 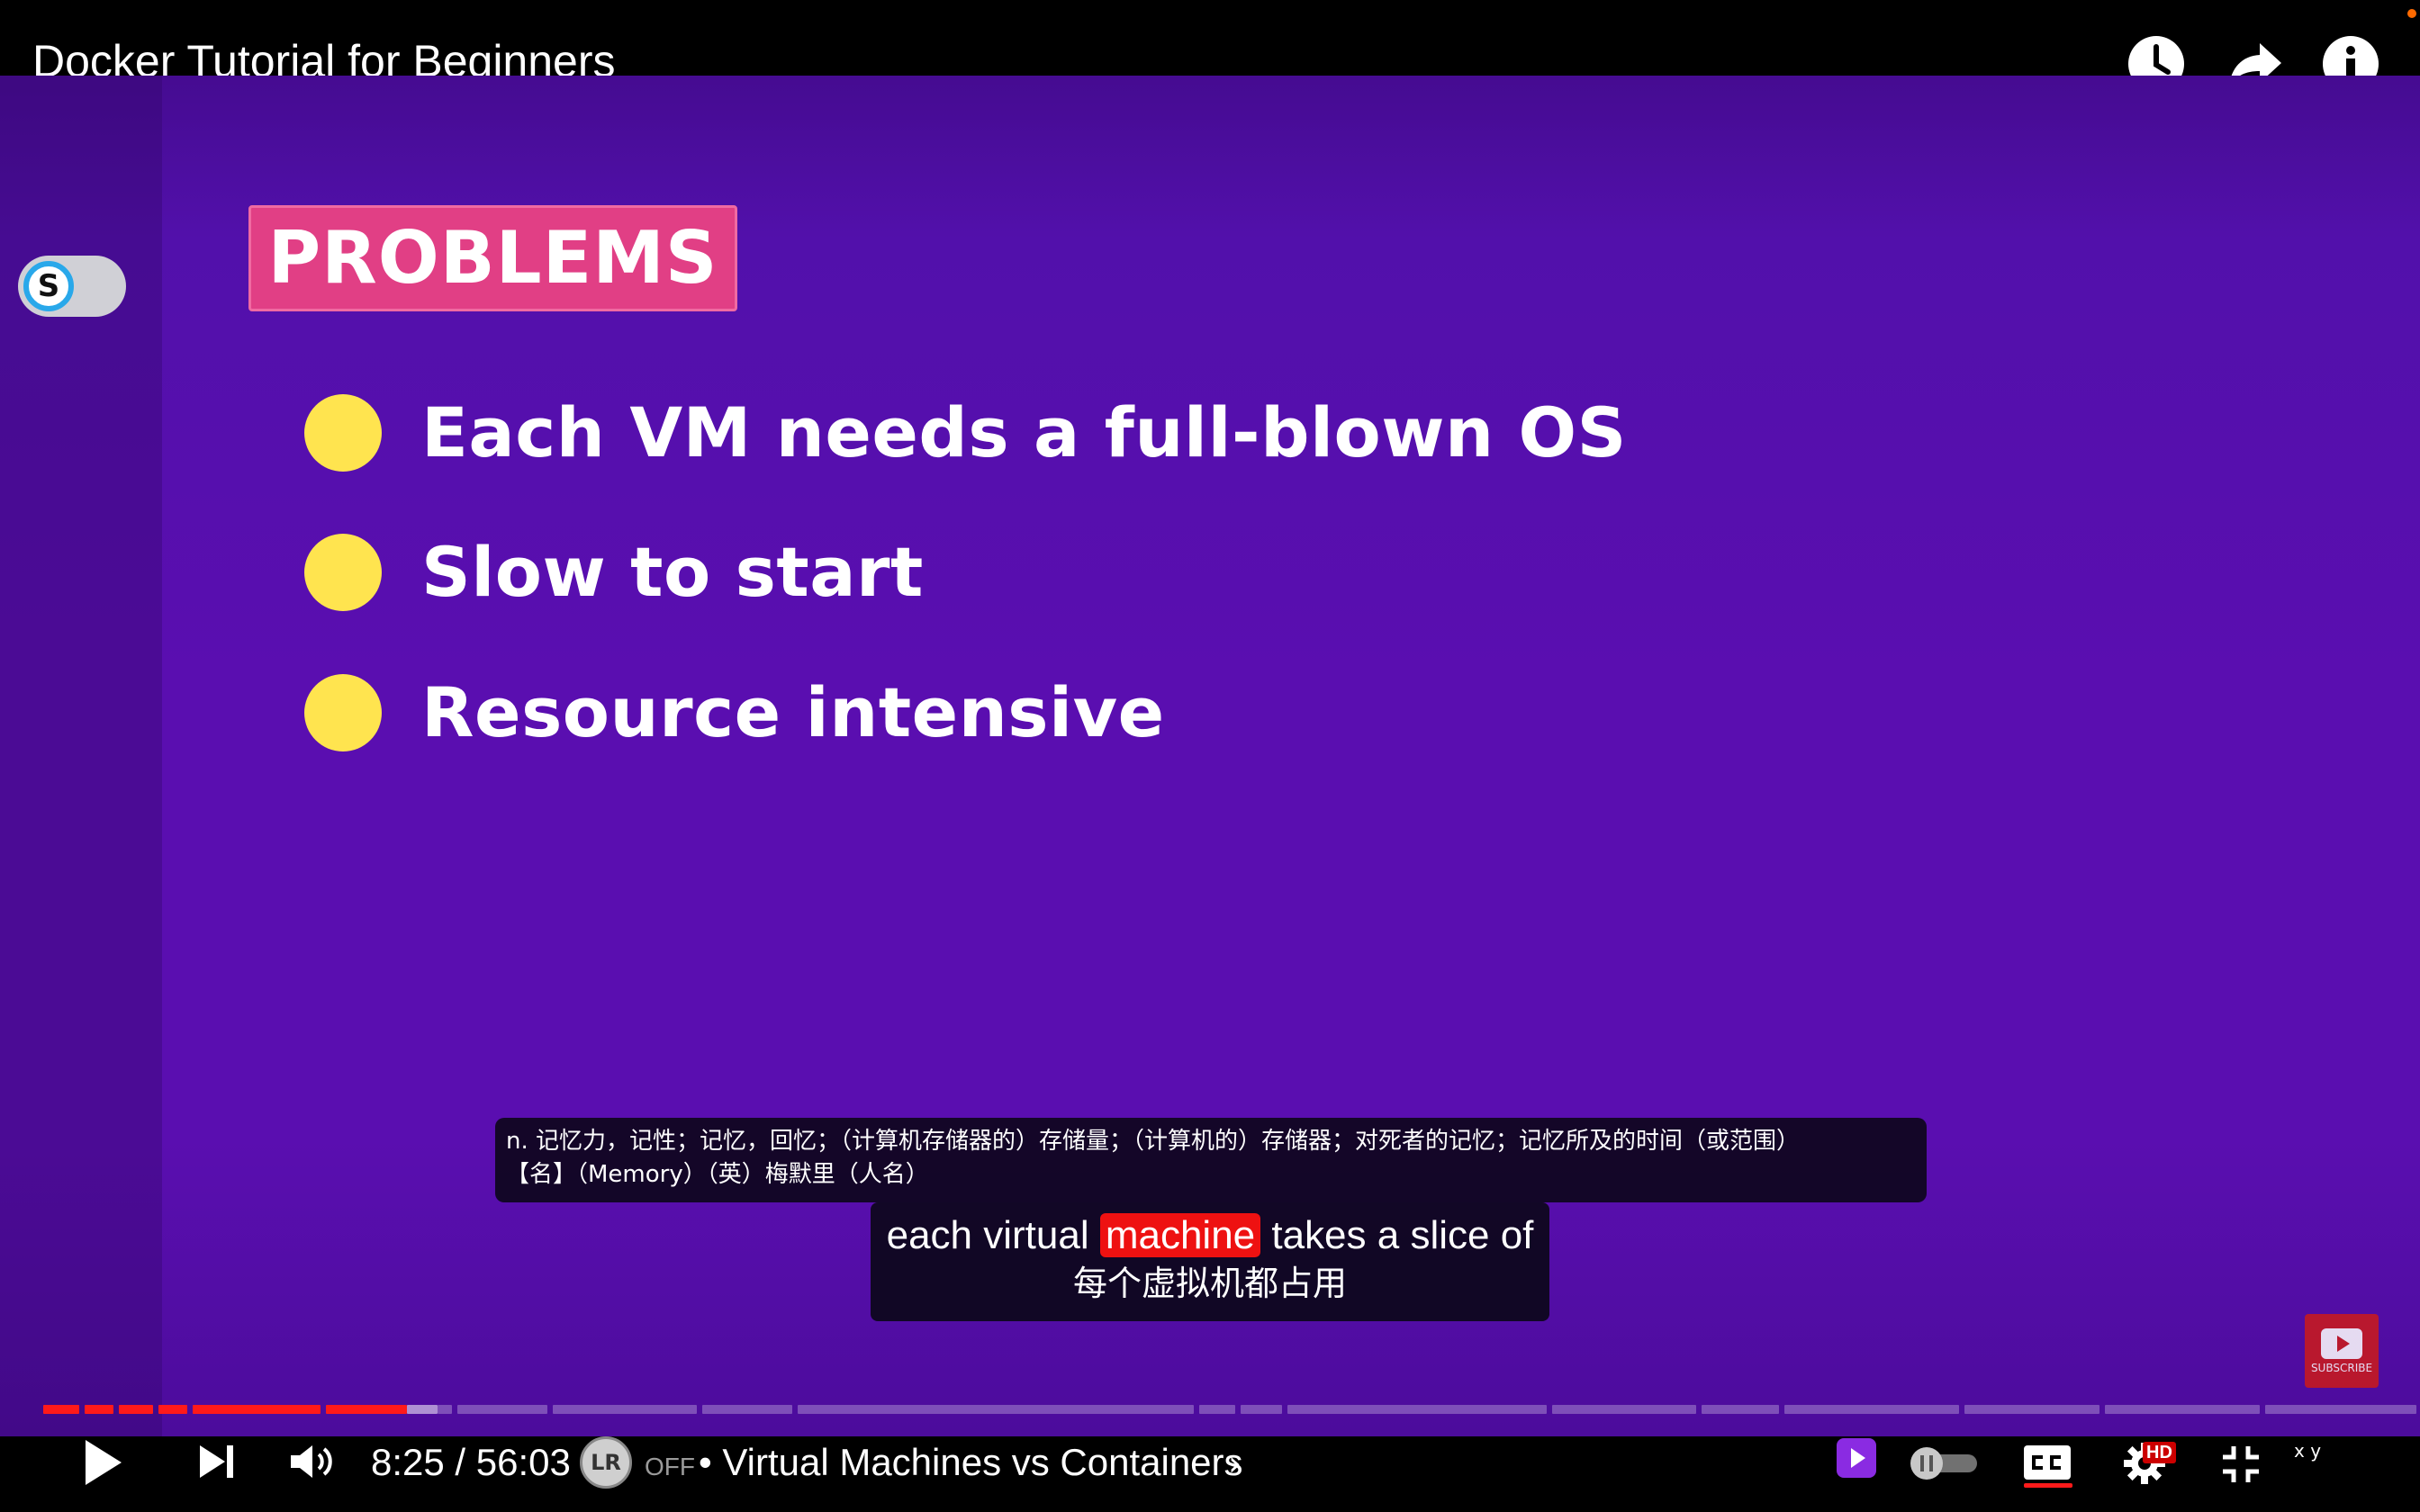 I want to click on extension-toggle: S, so click(x=72, y=287).